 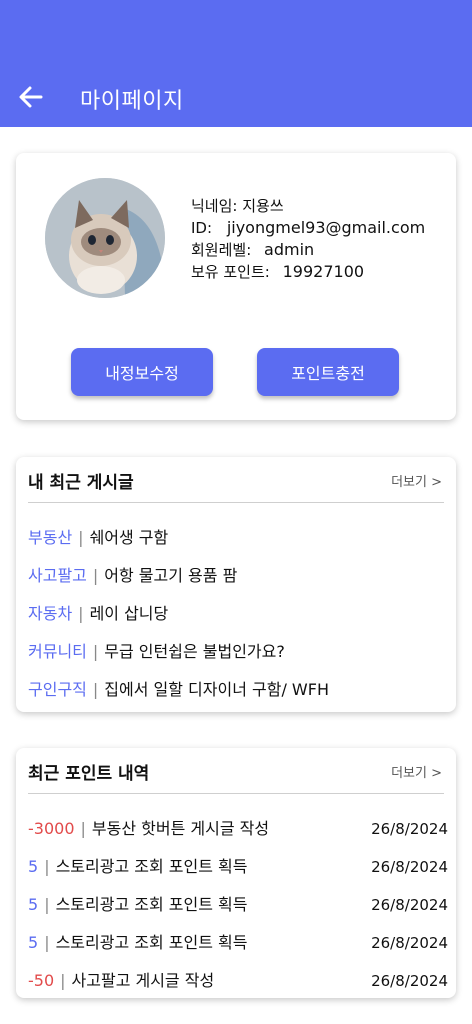 I want to click on id-label: ID:, so click(x=202, y=228).